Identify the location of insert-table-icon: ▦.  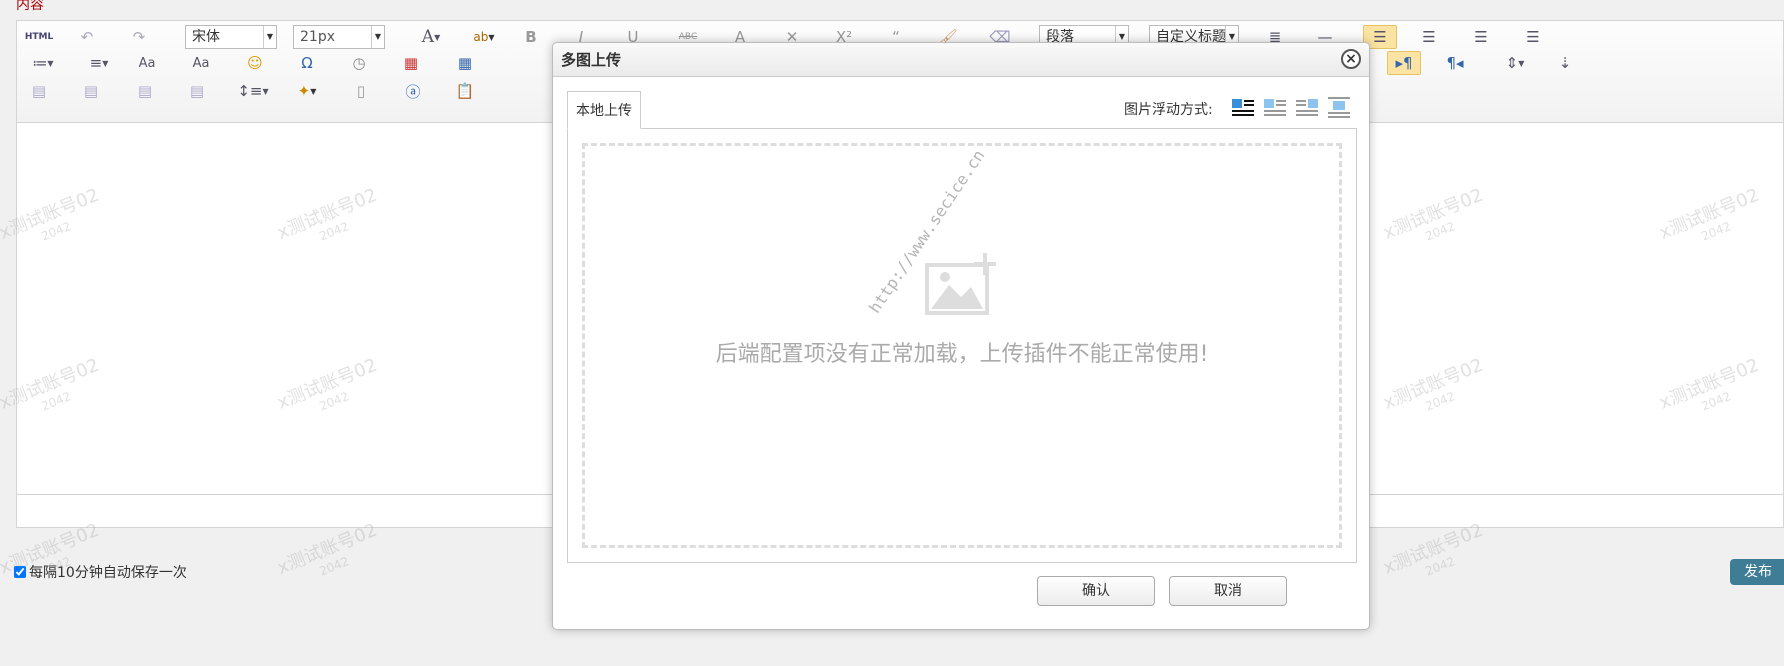
(465, 63).